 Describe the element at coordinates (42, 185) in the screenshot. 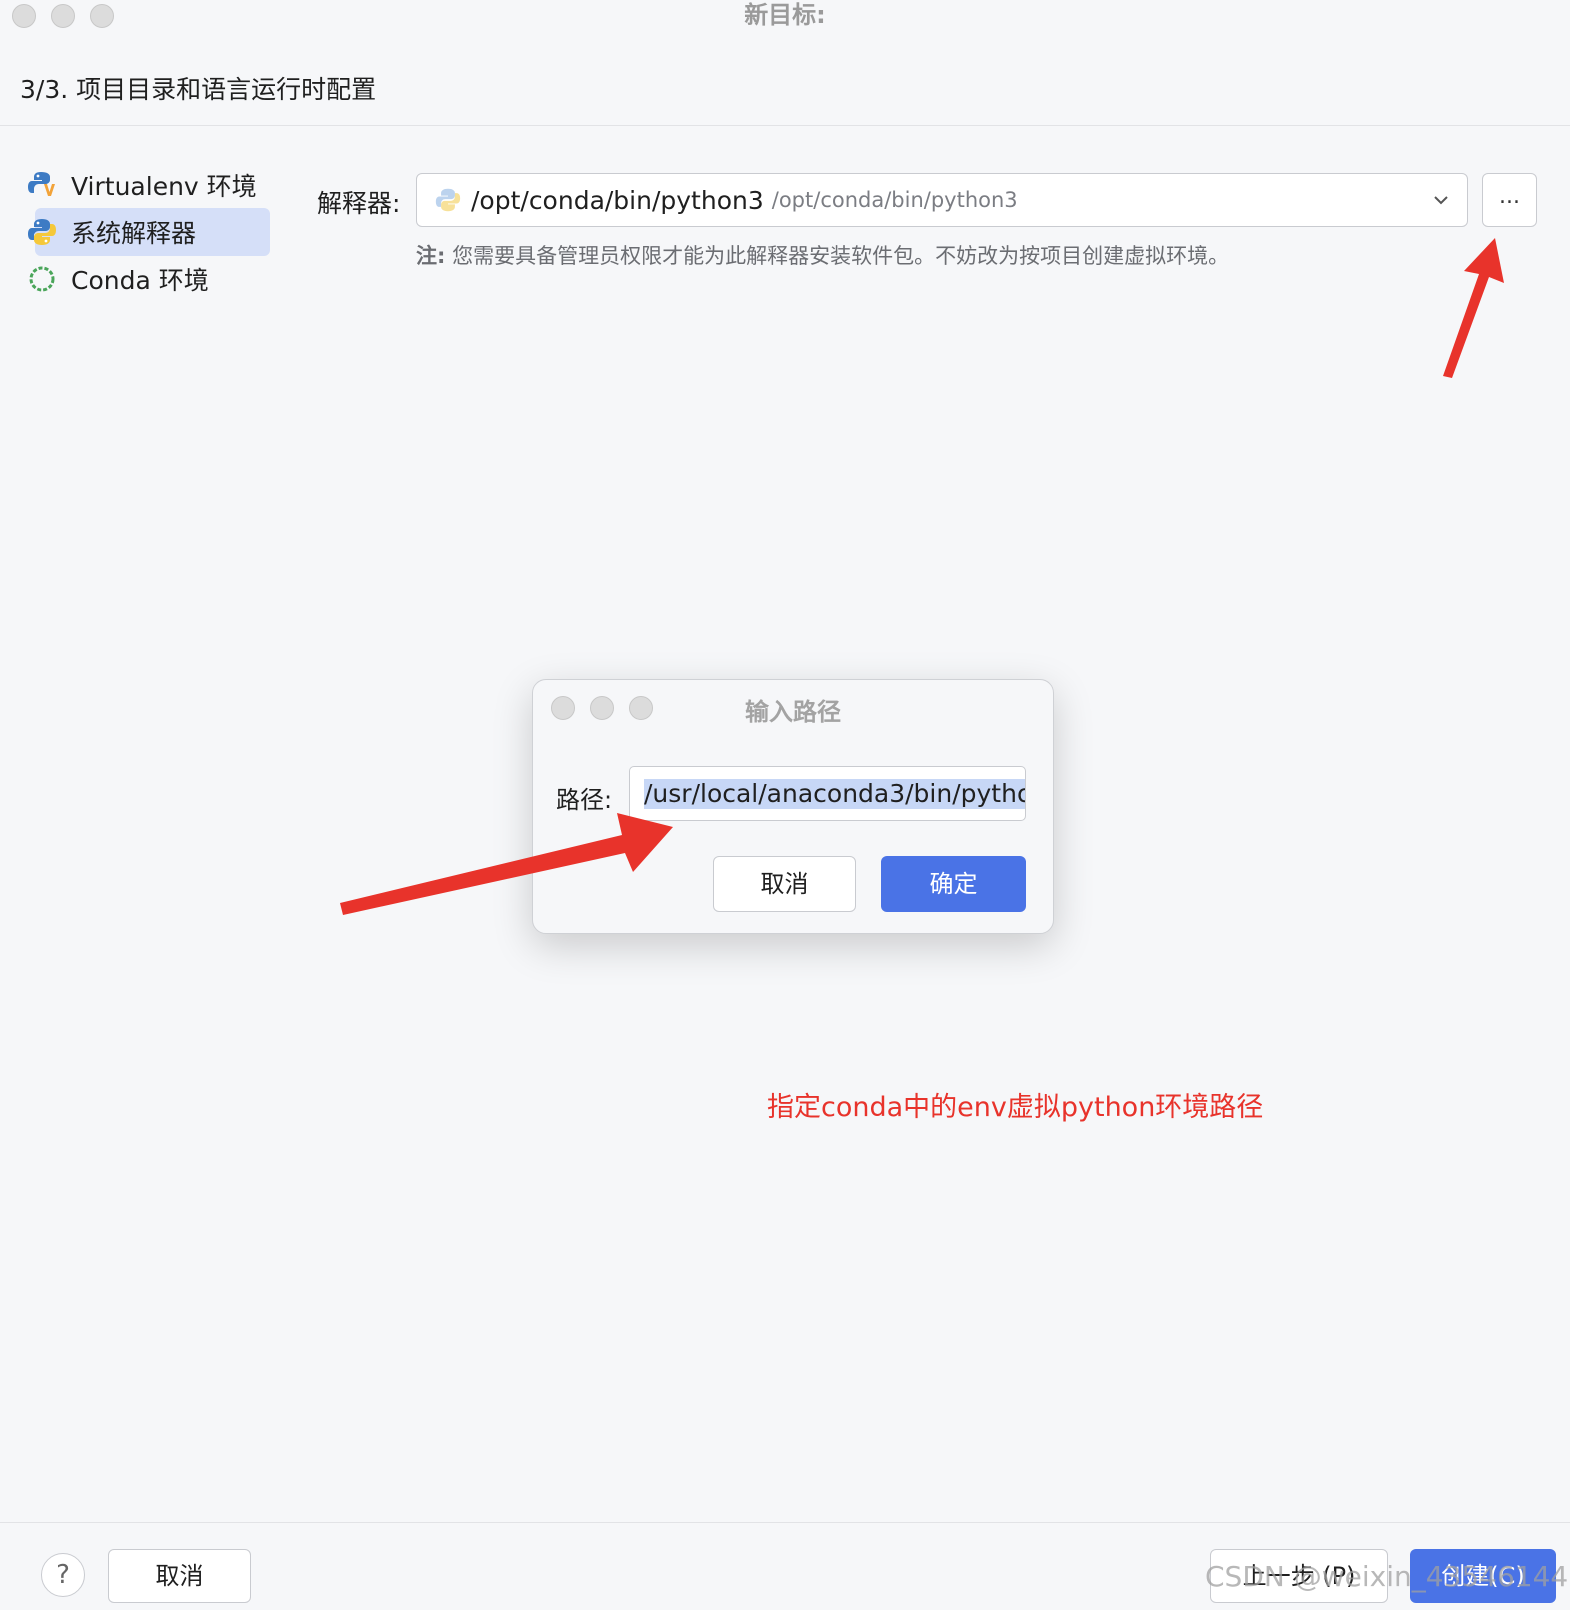

I see `python-virtualenv-icon` at that location.